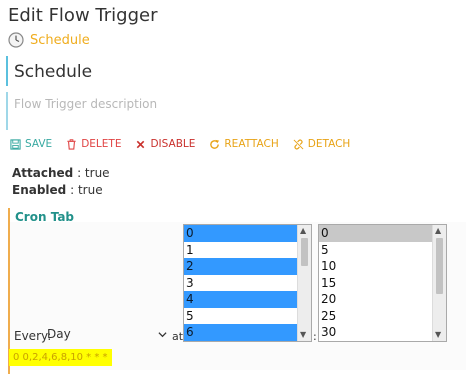  I want to click on at-label: at, so click(178, 336).